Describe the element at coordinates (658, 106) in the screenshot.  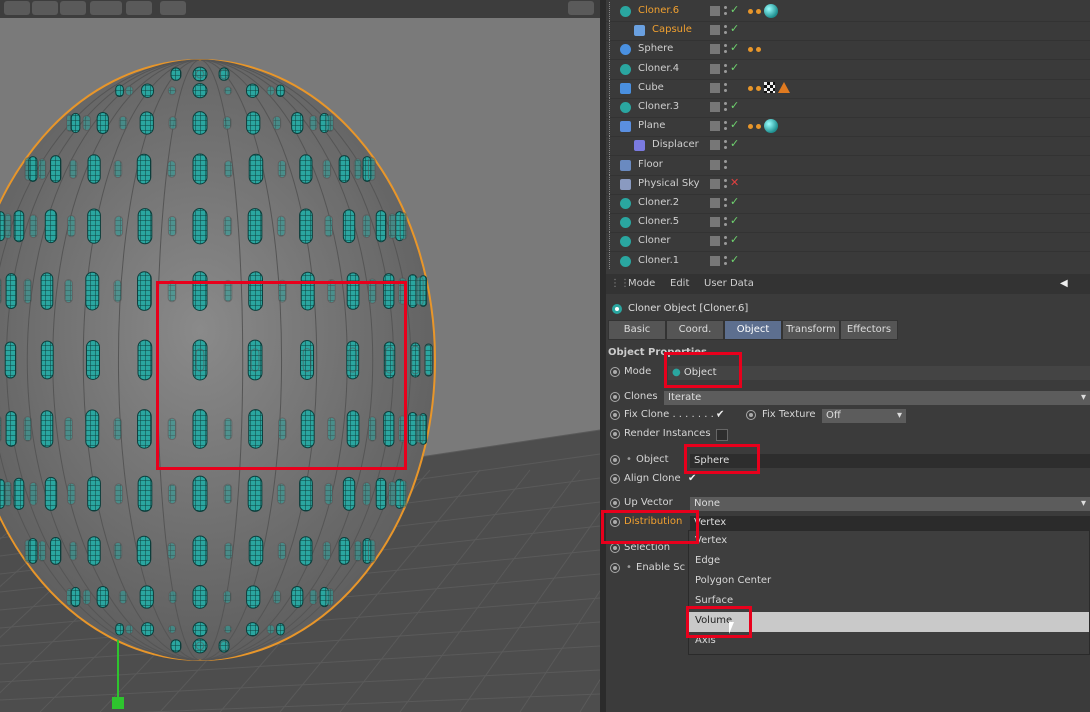
I see `object-name: Cloner.3` at that location.